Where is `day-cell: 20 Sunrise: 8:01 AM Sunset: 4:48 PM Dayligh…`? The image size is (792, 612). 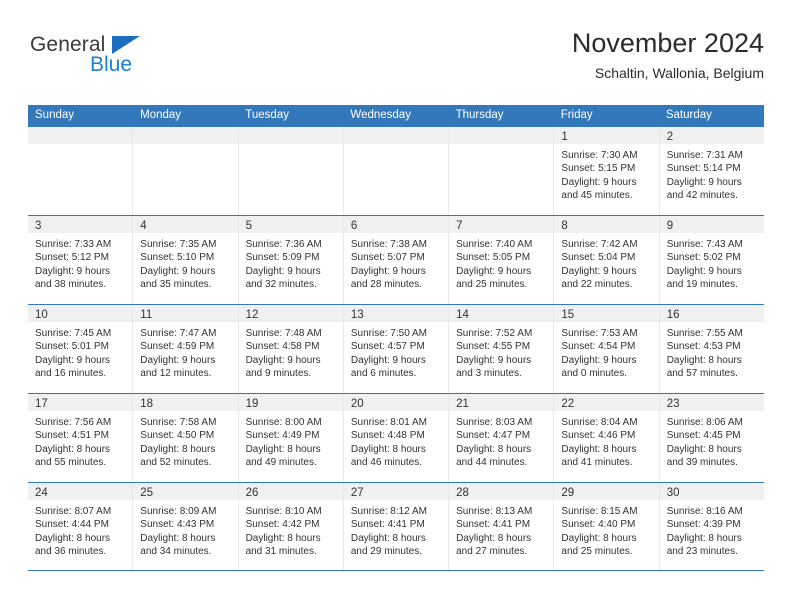 day-cell: 20 Sunrise: 8:01 AM Sunset: 4:48 PM Dayligh… is located at coordinates (396, 438).